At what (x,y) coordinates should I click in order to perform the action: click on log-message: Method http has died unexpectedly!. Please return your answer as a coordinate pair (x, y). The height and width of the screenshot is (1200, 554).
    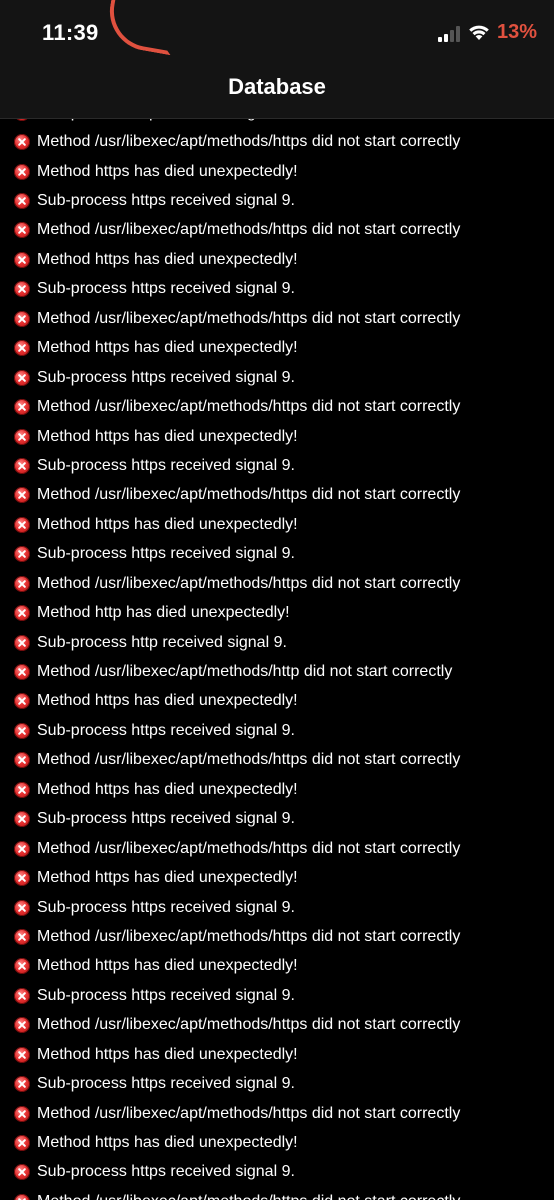
    Looking at the image, I should click on (163, 613).